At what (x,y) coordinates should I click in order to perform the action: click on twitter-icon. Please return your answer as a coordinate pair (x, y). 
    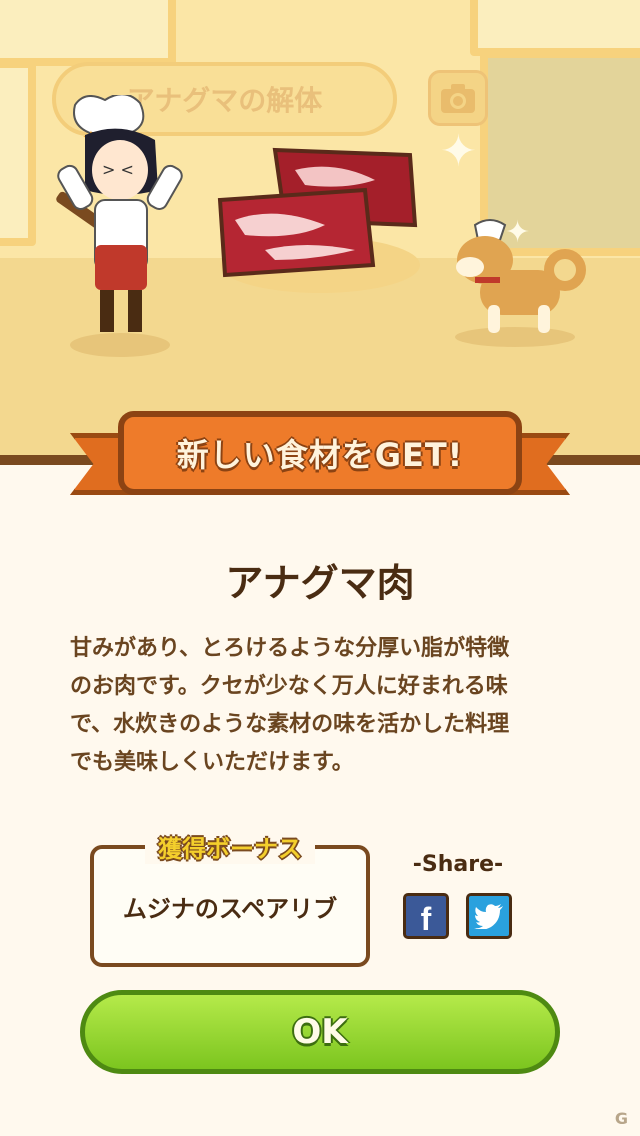
    Looking at the image, I should click on (488, 916).